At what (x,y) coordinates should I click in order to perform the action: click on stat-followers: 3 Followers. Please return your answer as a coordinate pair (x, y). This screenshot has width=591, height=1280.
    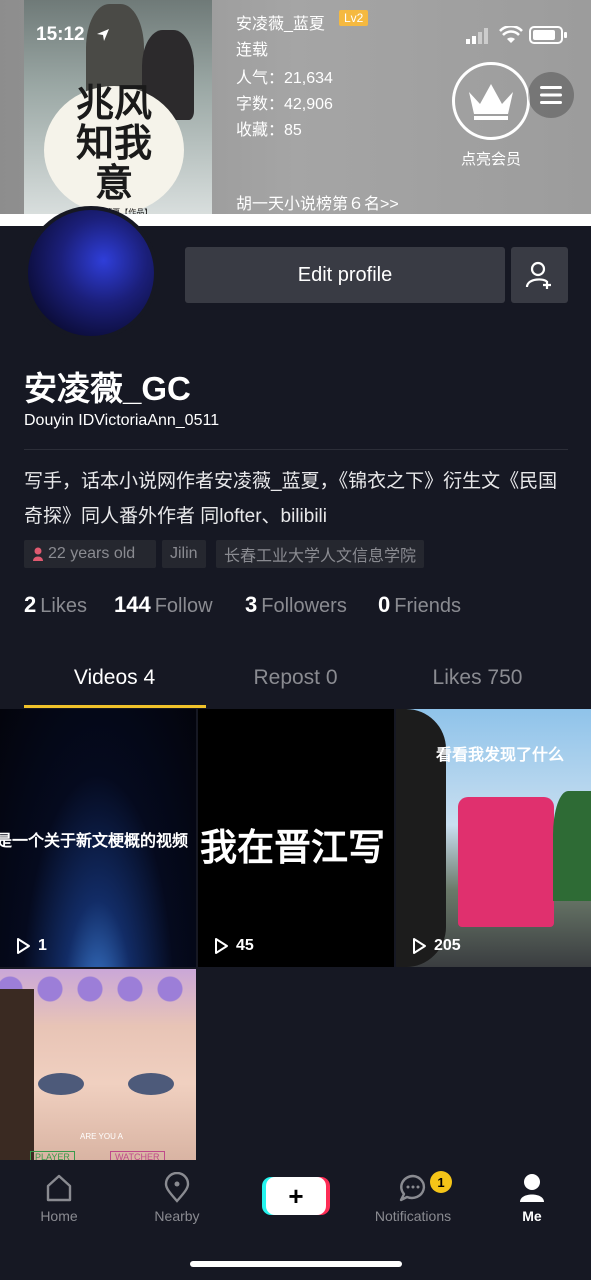
    Looking at the image, I should click on (296, 605).